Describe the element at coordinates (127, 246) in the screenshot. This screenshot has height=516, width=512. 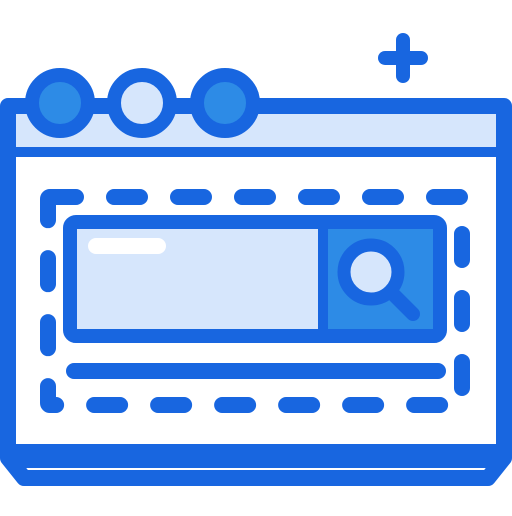
I see `search-input-highlight` at that location.